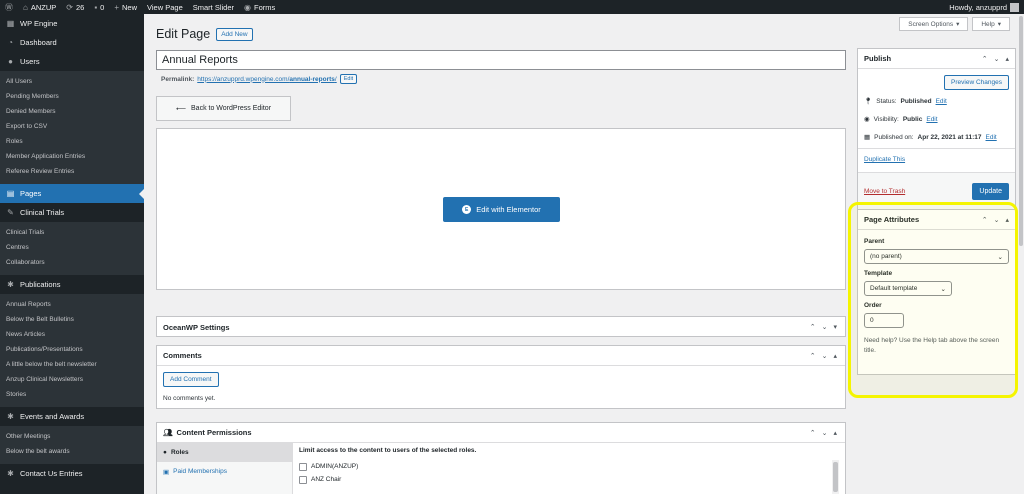  What do you see at coordinates (941, 101) in the screenshot?
I see `status-edit-link: Edit` at bounding box center [941, 101].